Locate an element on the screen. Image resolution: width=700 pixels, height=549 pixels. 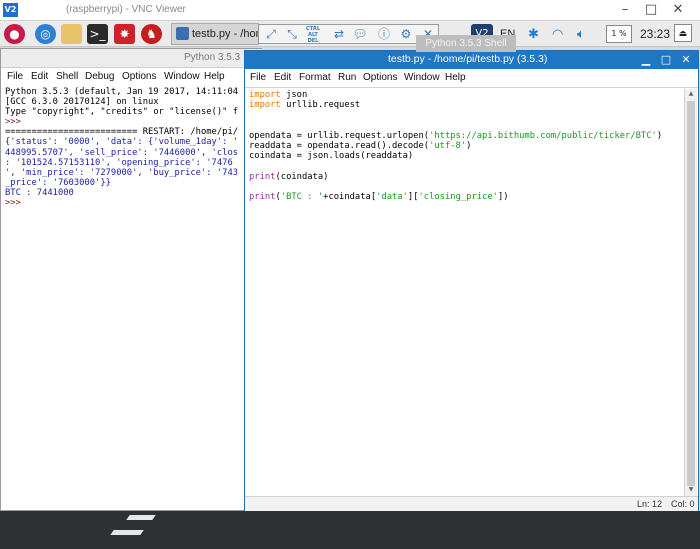
scroll-thumb is located at coordinates (691, 293).